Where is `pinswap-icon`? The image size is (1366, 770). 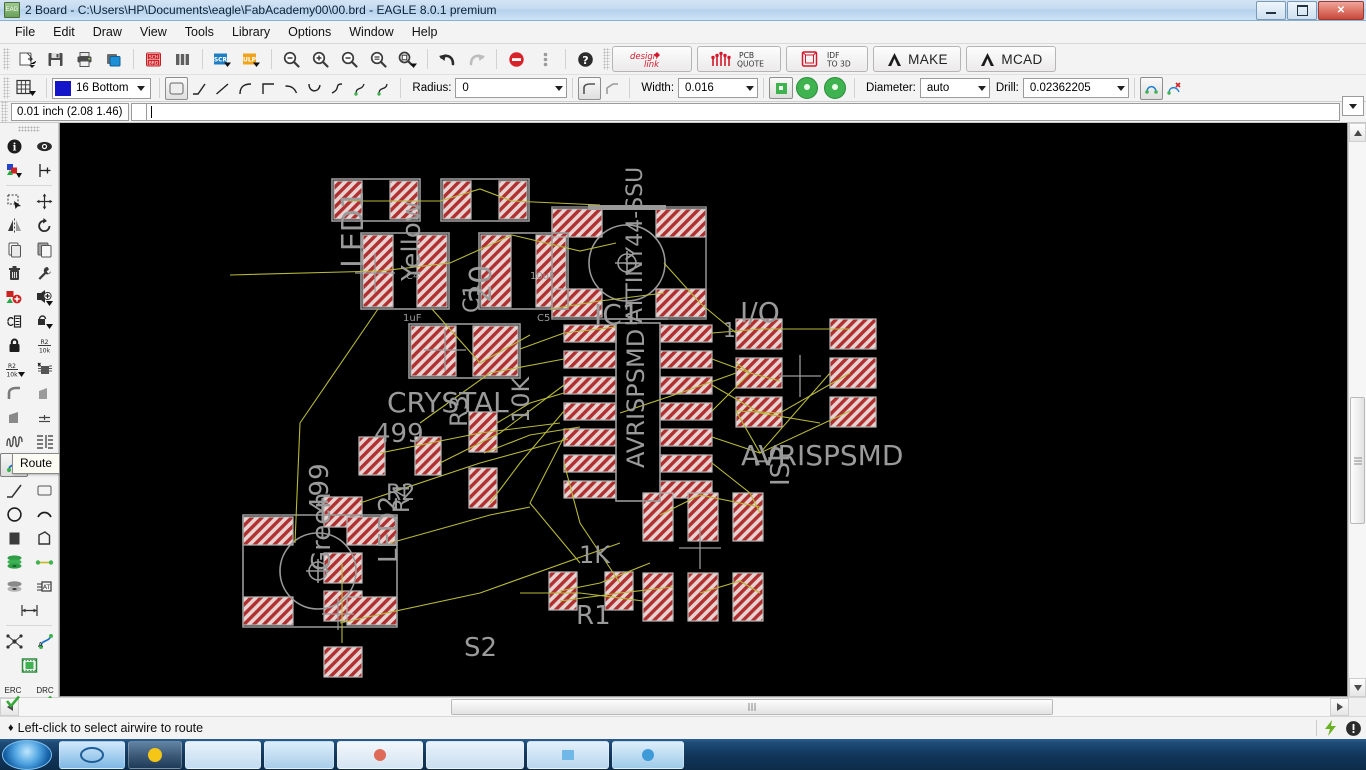 pinswap-icon is located at coordinates (14, 321).